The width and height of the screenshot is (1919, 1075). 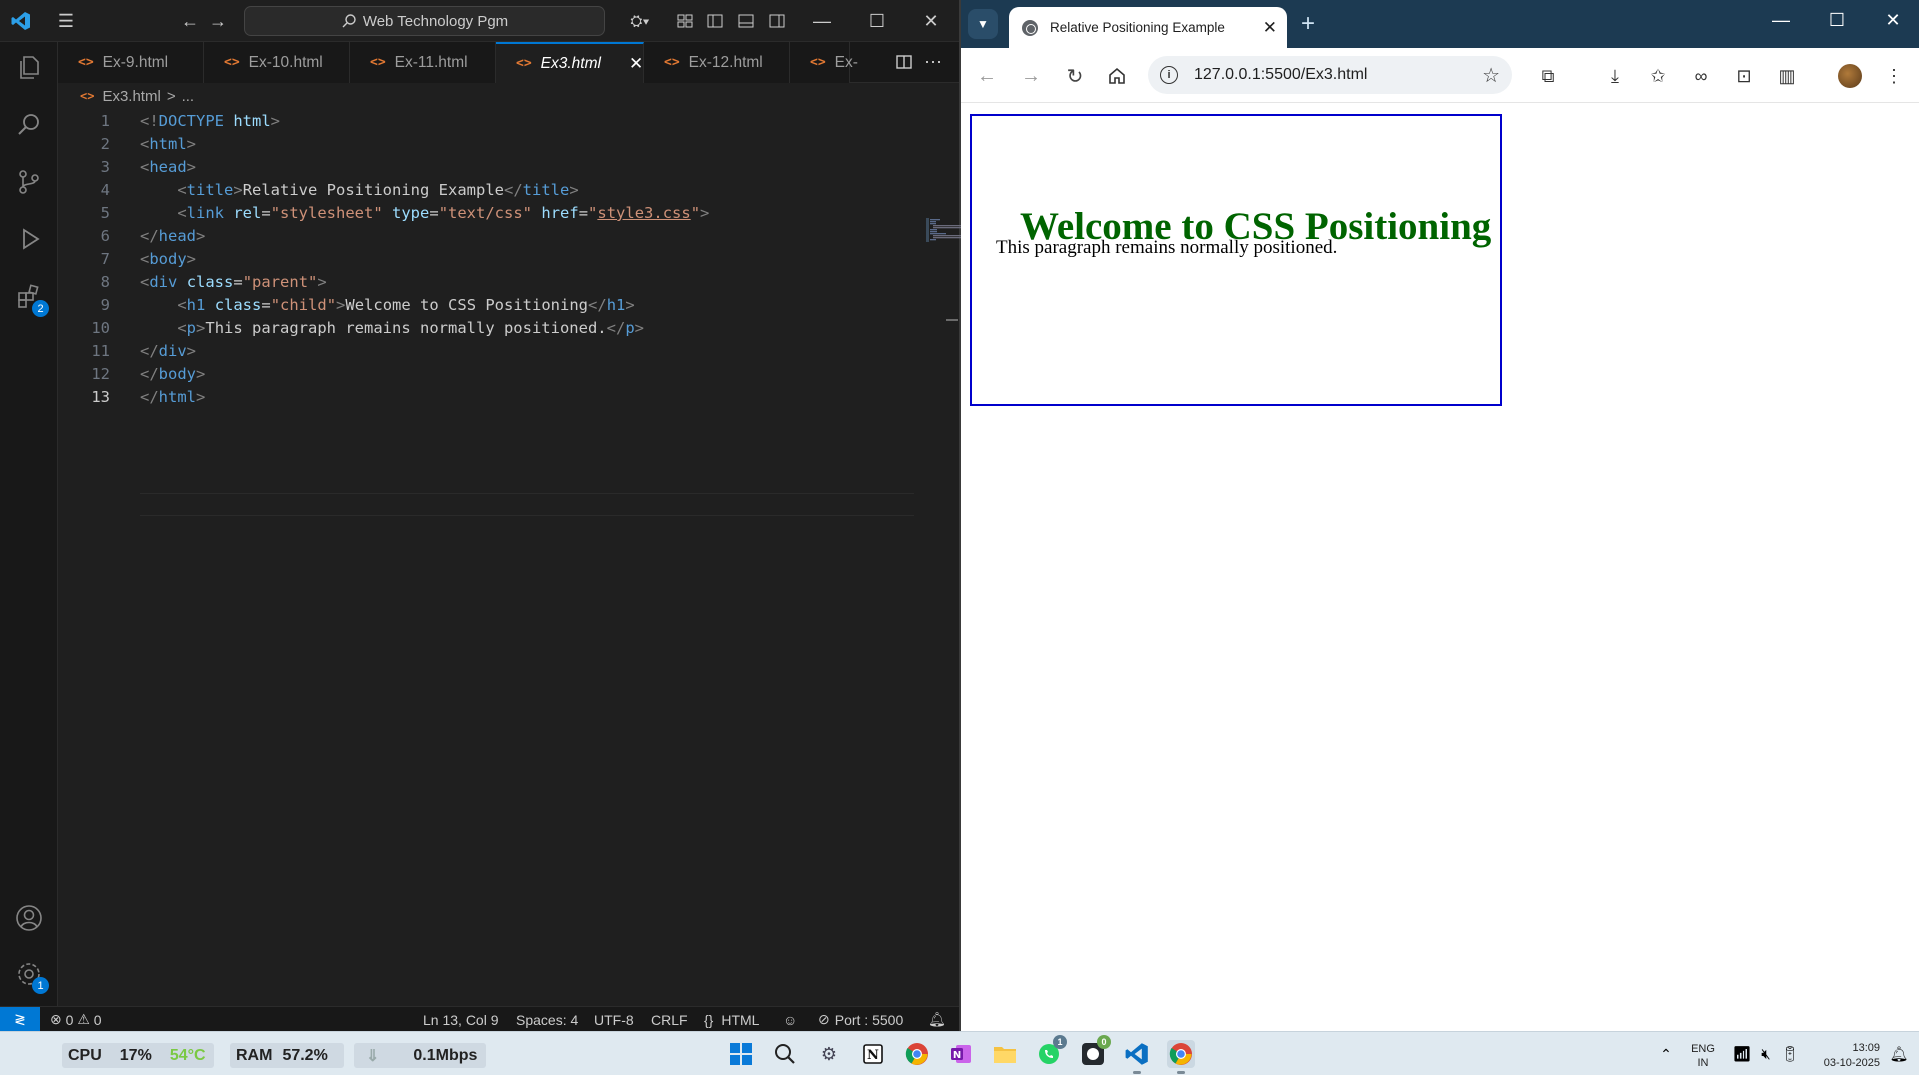 I want to click on clock: 13:09 03-10-2025, so click(x=1845, y=1056).